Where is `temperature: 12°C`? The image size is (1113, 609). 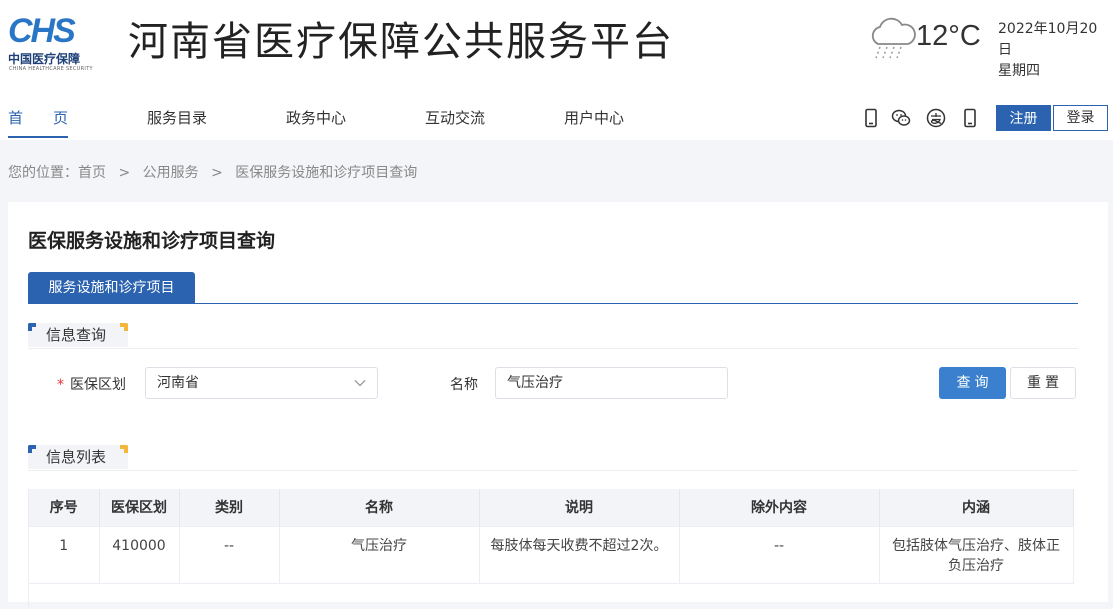 temperature: 12°C is located at coordinates (948, 36).